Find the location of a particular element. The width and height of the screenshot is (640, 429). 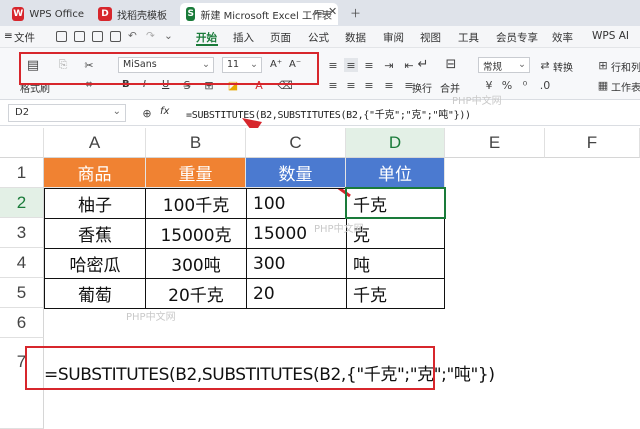

cell-c3: 15000 is located at coordinates (296, 233).